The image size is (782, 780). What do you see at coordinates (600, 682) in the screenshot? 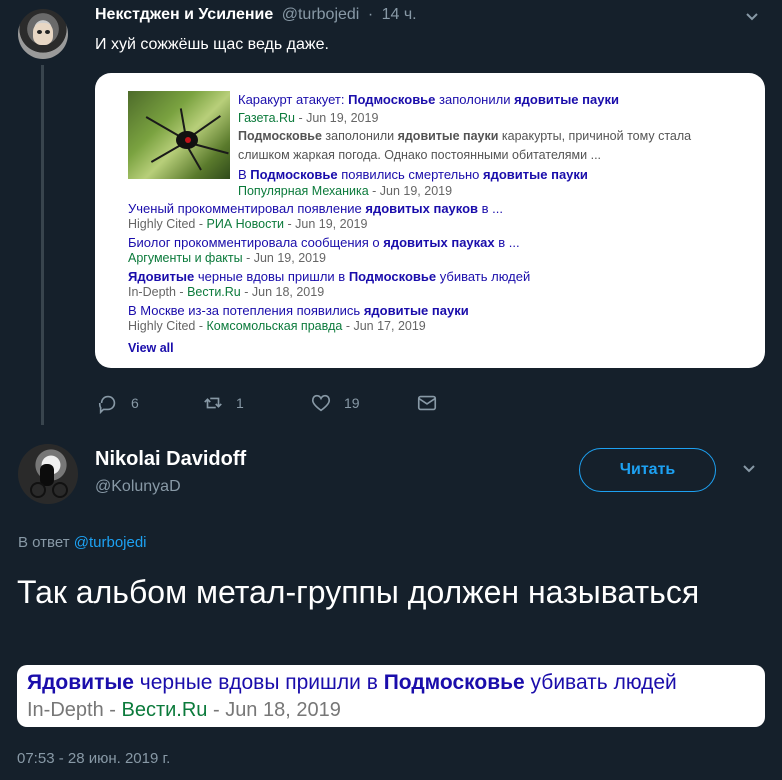
I see `crop-headline-part: убивать людей` at bounding box center [600, 682].